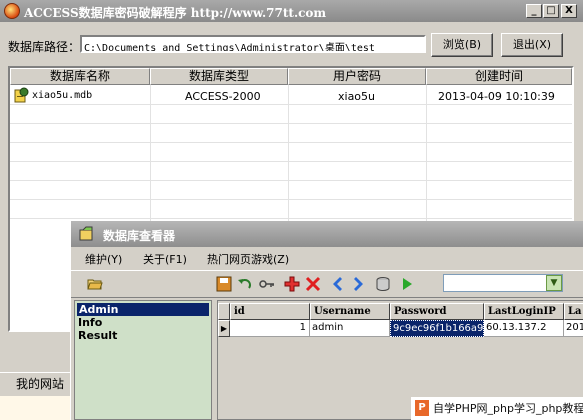 The image size is (583, 420). I want to click on path-label: 数据库路径：, so click(44, 47).